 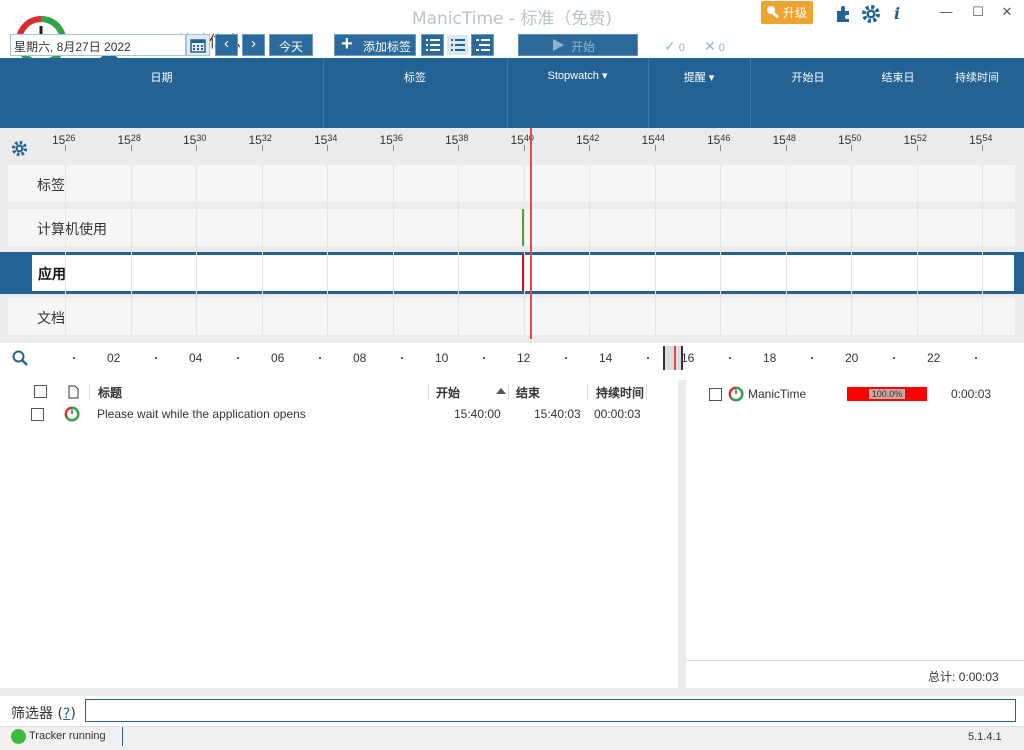 What do you see at coordinates (659, 138) in the screenshot?
I see `tick-minute: 44` at bounding box center [659, 138].